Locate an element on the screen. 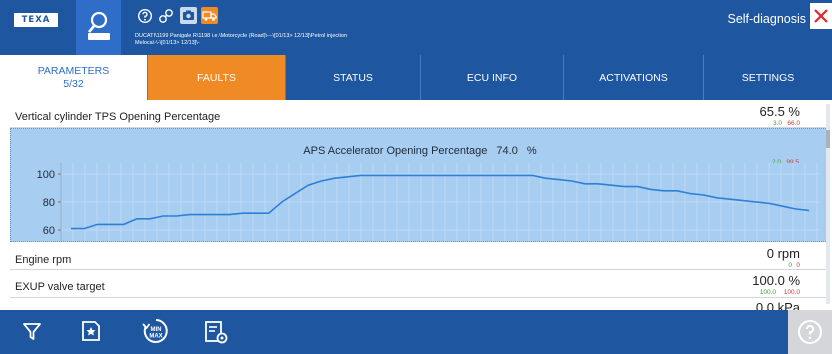 This screenshot has height=354, width=832. help-circle-icon is located at coordinates (145, 16).